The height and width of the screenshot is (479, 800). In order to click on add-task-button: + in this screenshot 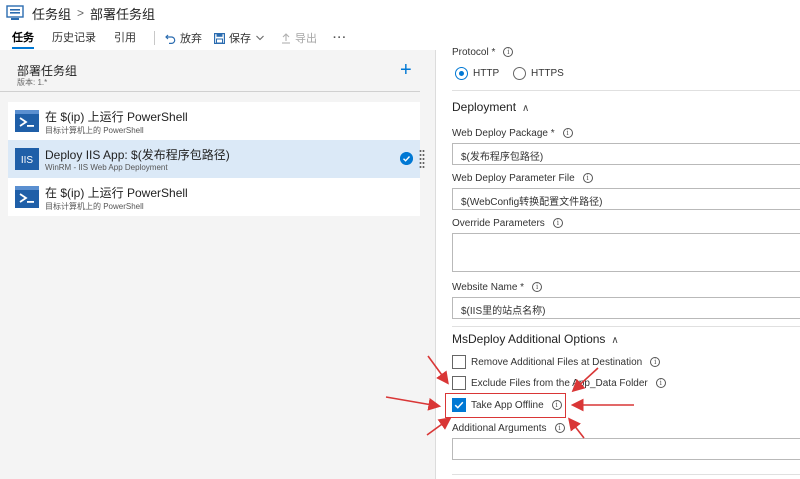, I will do `click(406, 70)`.